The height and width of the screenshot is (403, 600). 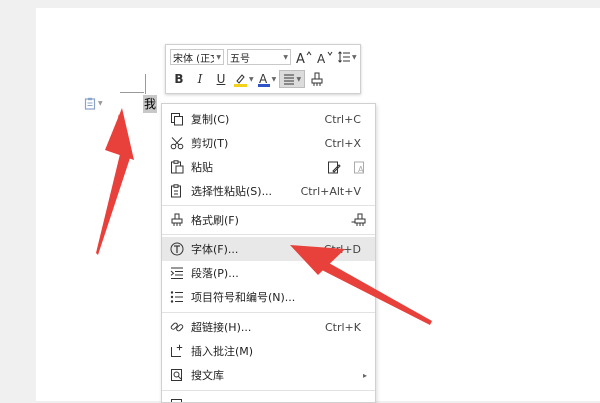 I want to click on margin-mark-vertical, so click(x=145, y=84).